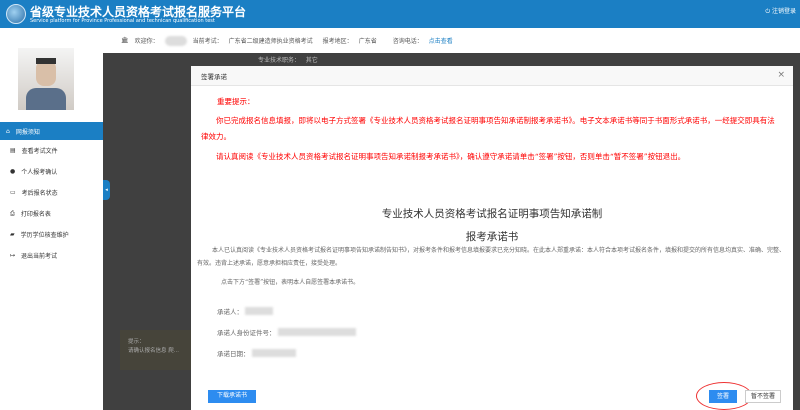 The image size is (800, 410). What do you see at coordinates (125, 40) in the screenshot?
I see `bank-icon: 🏛` at bounding box center [125, 40].